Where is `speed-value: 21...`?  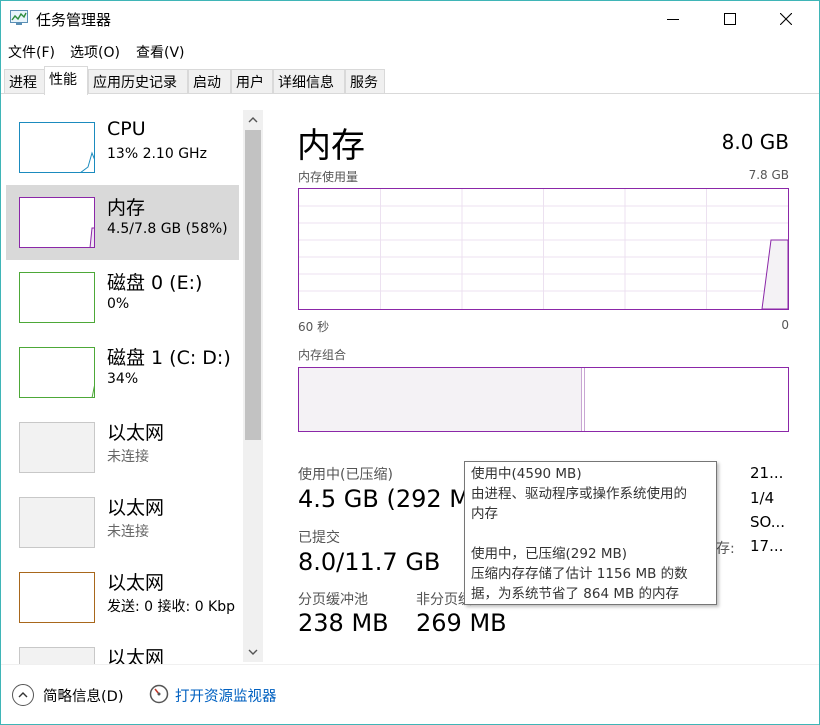
speed-value: 21... is located at coordinates (767, 473).